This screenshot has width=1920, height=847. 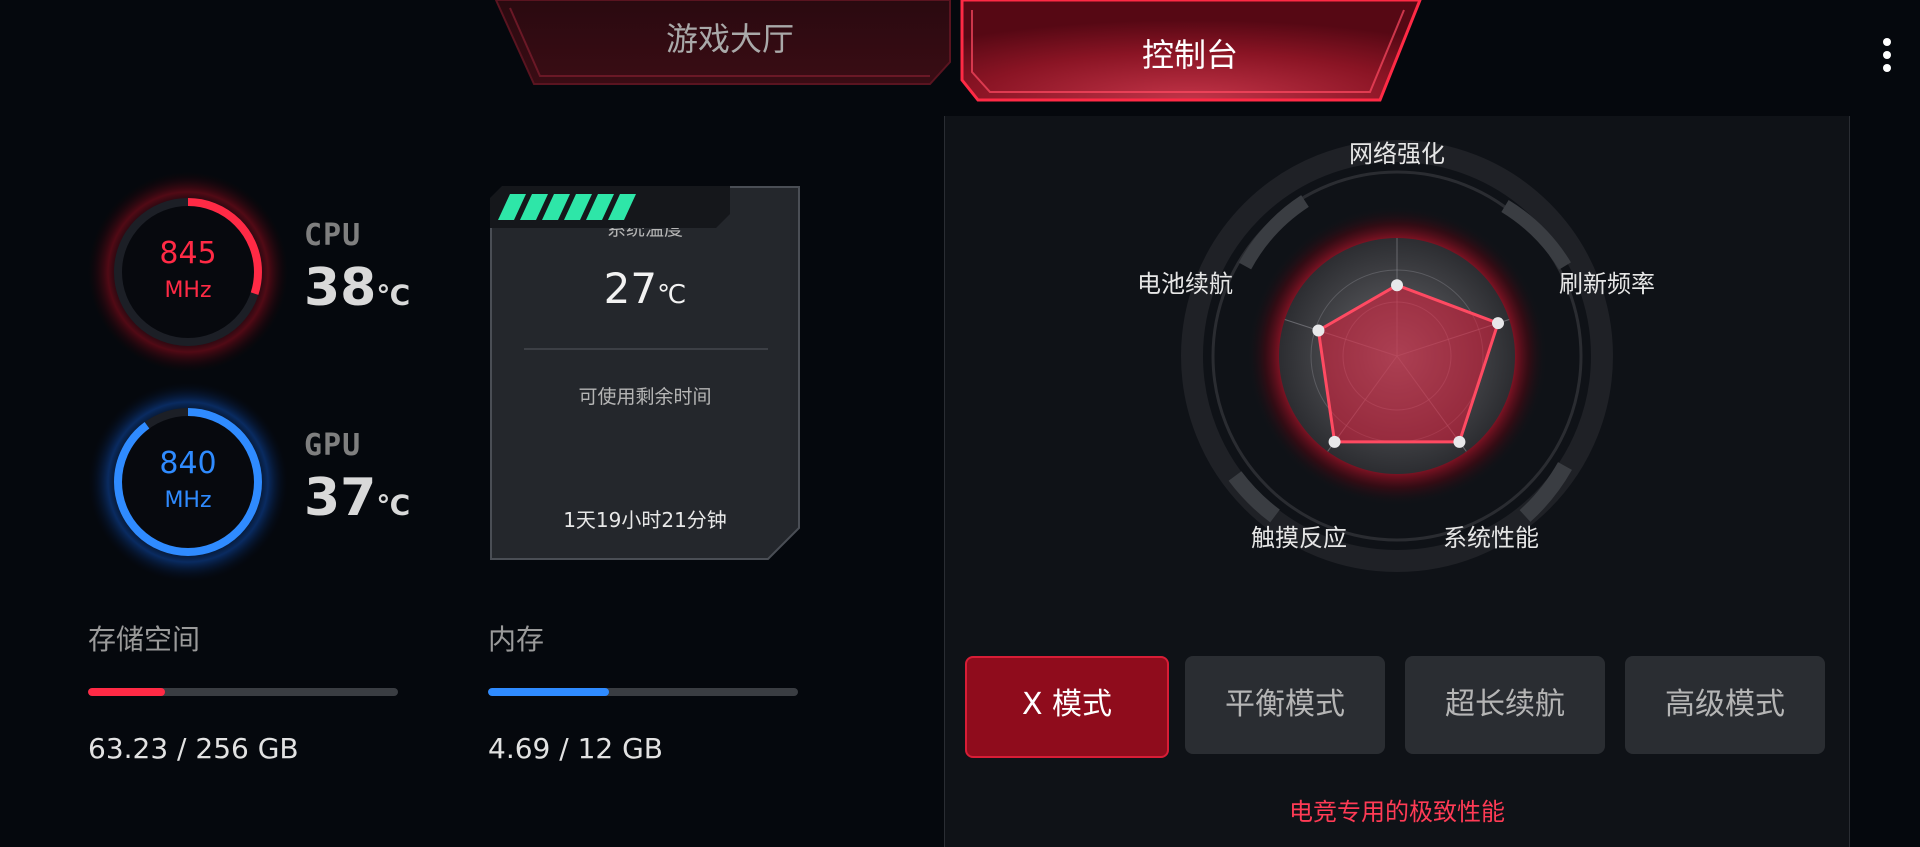 What do you see at coordinates (1725, 705) in the screenshot?
I see `mode-advanced-button: 高级模式` at bounding box center [1725, 705].